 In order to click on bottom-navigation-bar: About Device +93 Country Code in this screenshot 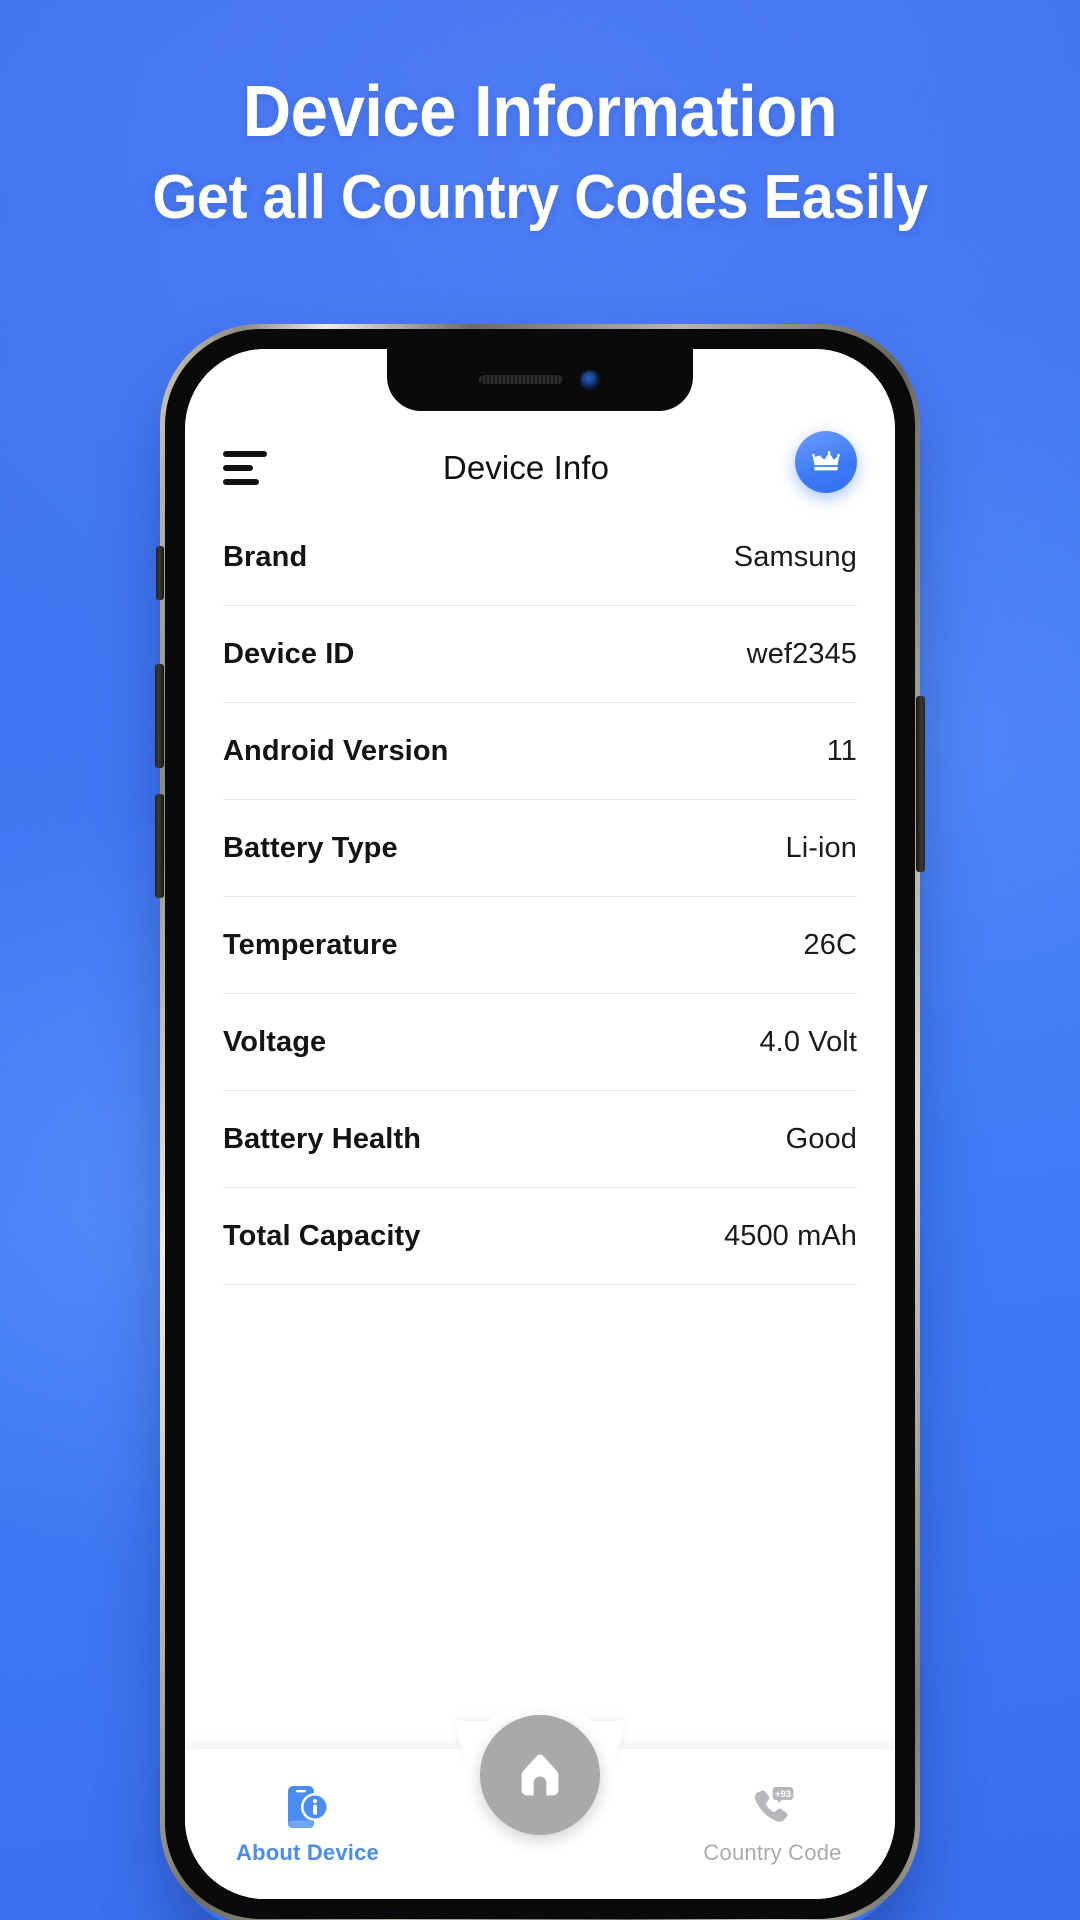, I will do `click(540, 1800)`.